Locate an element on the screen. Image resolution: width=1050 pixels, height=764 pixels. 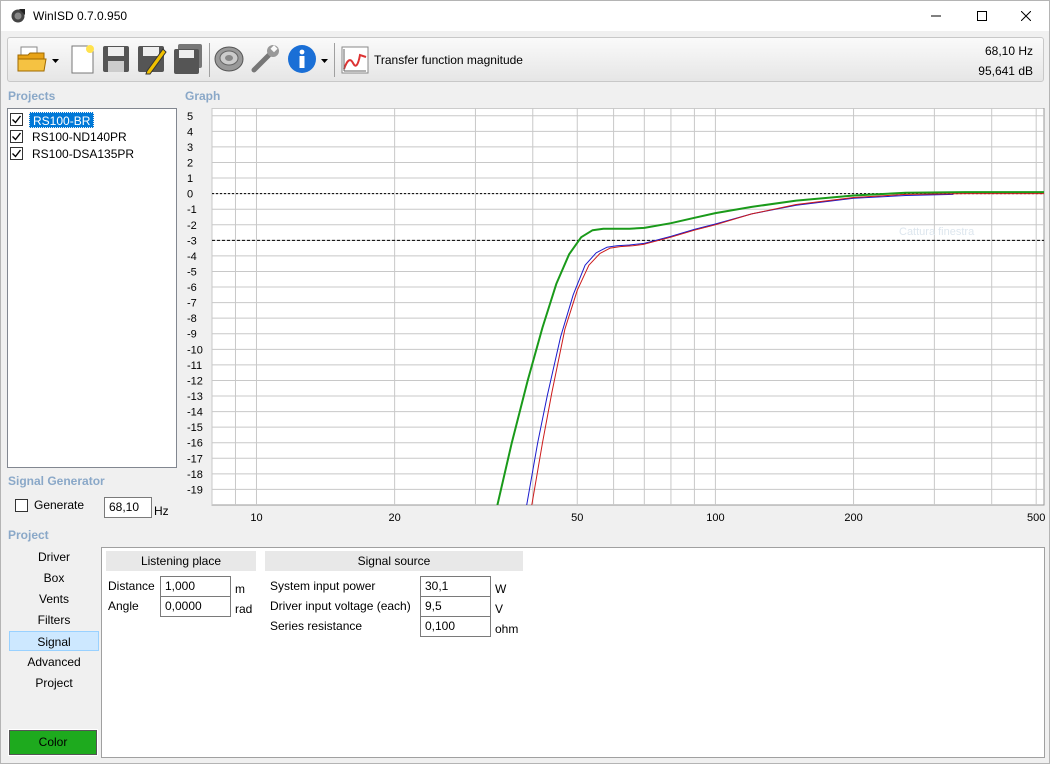
toolbar-separator is located at coordinates (334, 60).